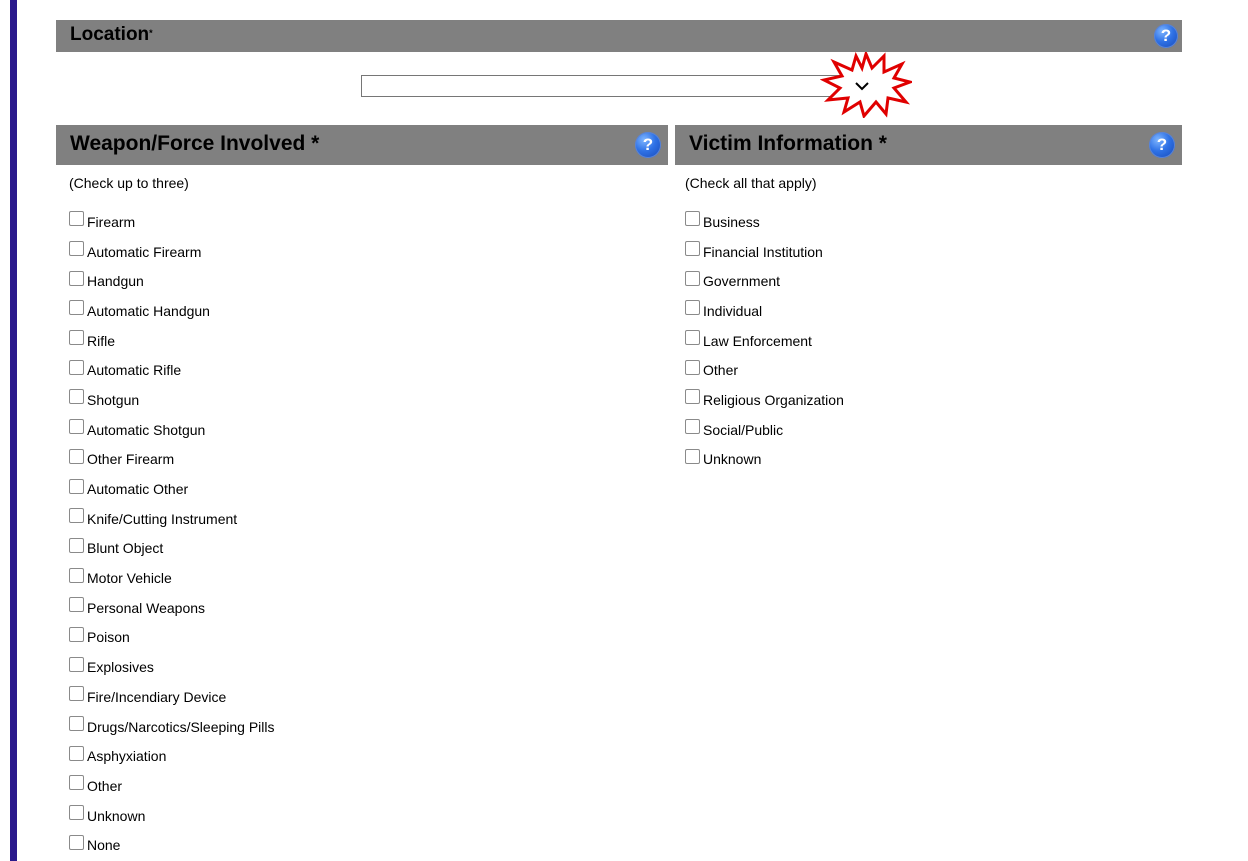 The width and height of the screenshot is (1248, 861). Describe the element at coordinates (172, 519) in the screenshot. I see `weapon-option: Knife/Cutting Instrument` at that location.